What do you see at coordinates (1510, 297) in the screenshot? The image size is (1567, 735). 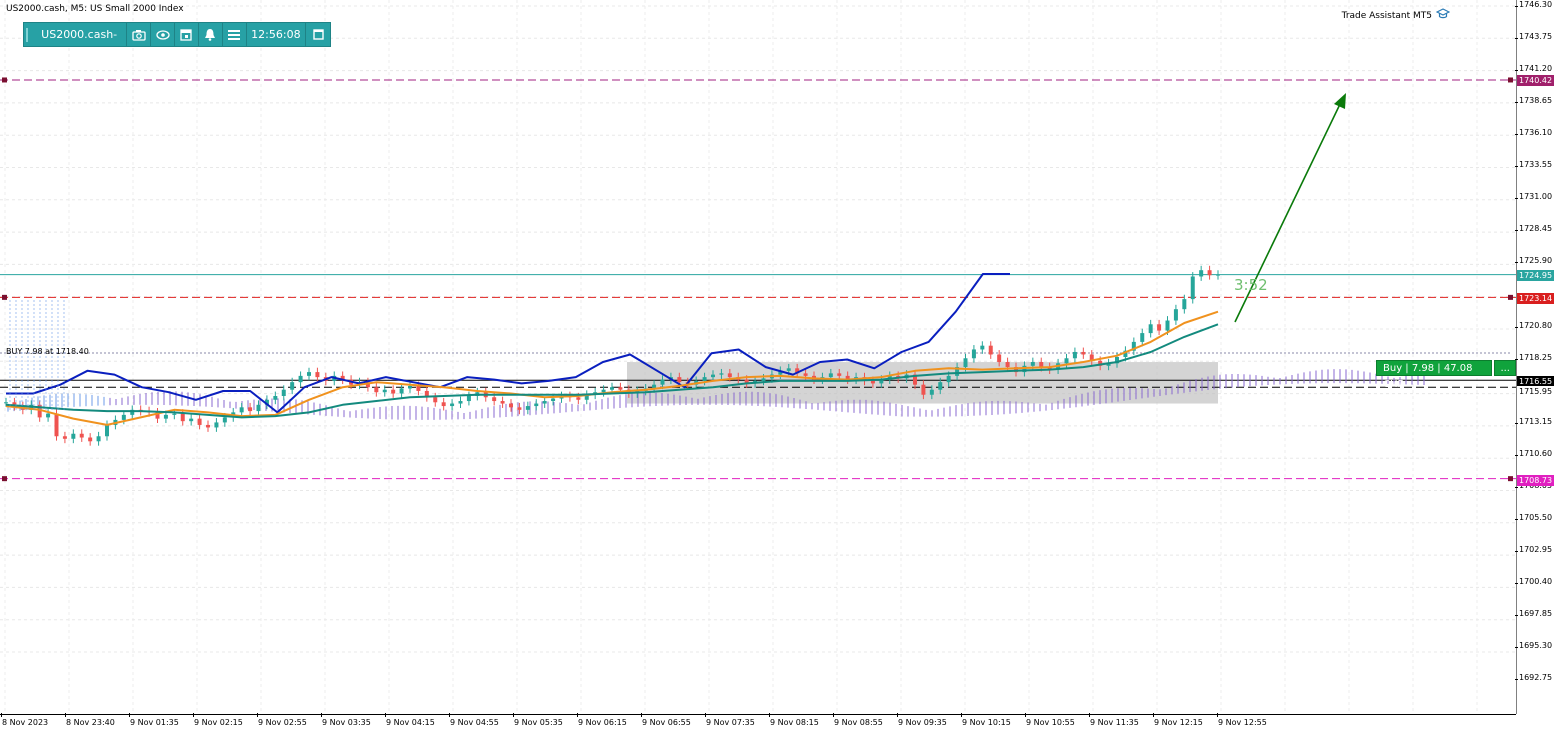 I see `level-marker` at bounding box center [1510, 297].